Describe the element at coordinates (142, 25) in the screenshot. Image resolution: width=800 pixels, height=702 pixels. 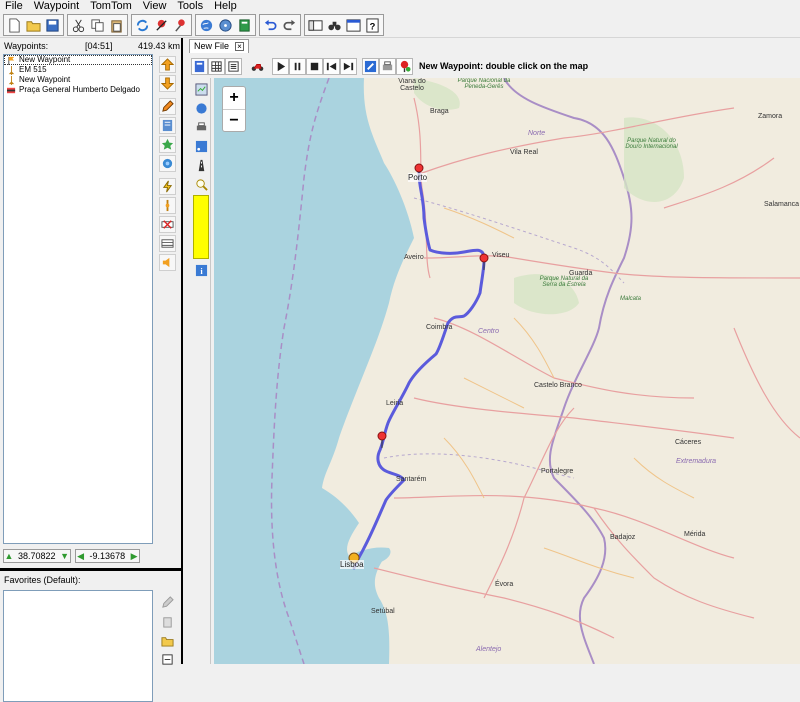
I see `refresh-icon` at that location.